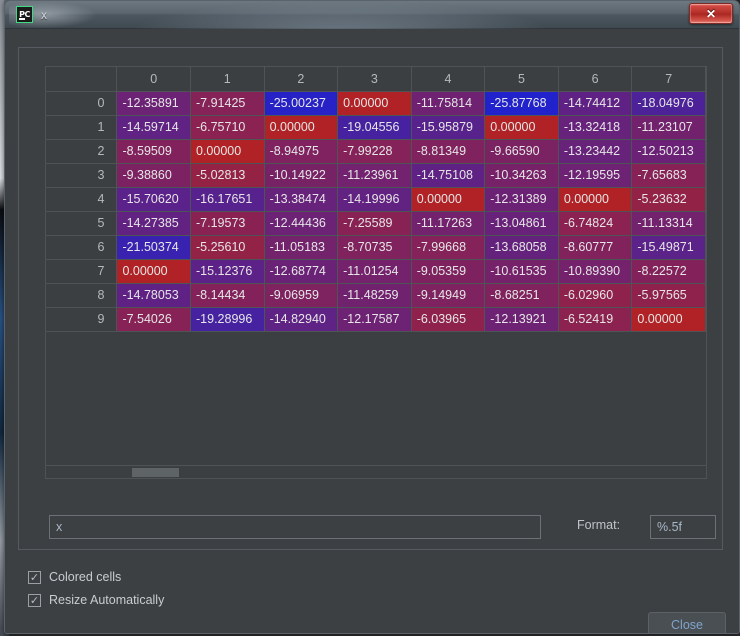 The height and width of the screenshot is (636, 740). Describe the element at coordinates (374, 271) in the screenshot. I see `cell-7-3: -11.01254` at that location.